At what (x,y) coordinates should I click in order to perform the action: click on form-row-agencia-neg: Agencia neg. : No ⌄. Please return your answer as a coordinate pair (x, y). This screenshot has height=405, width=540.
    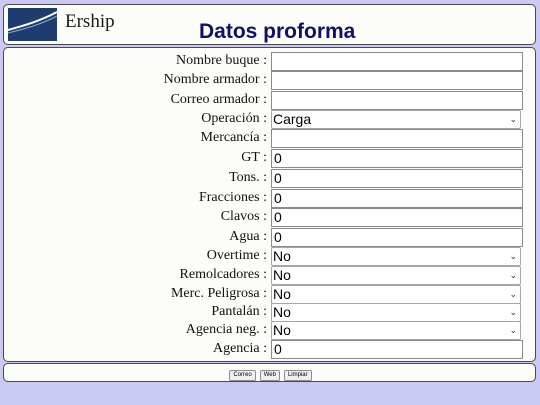
    Looking at the image, I should click on (270, 330).